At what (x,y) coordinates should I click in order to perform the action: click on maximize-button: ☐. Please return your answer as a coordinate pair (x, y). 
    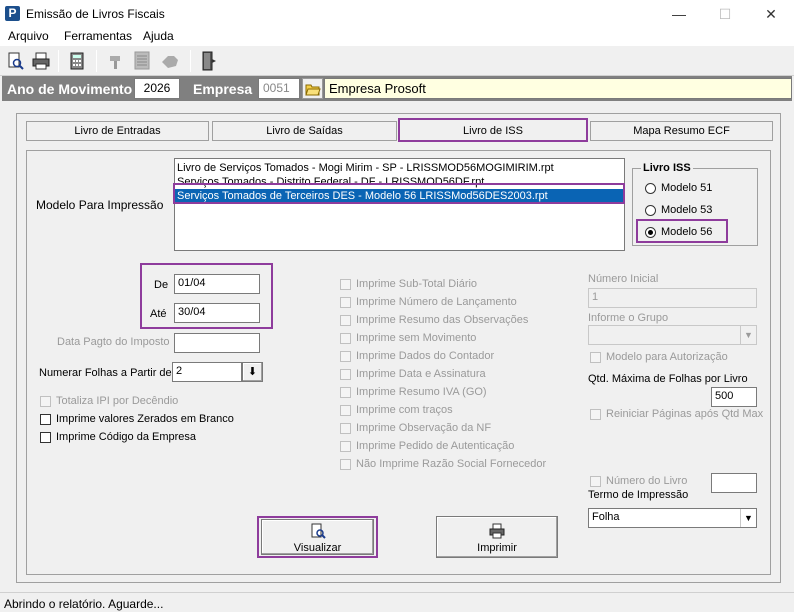
    Looking at the image, I should click on (725, 14).